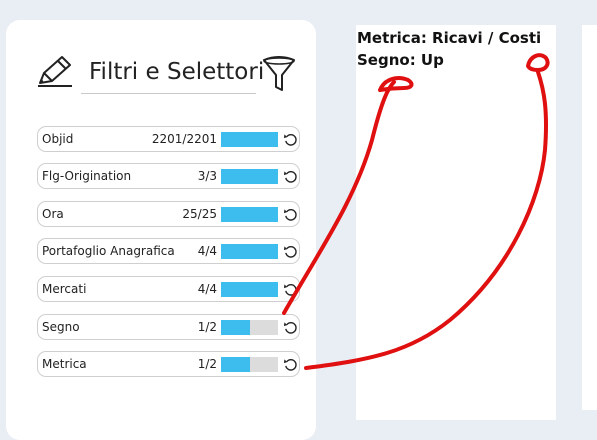  I want to click on funnel-icon, so click(279, 75).